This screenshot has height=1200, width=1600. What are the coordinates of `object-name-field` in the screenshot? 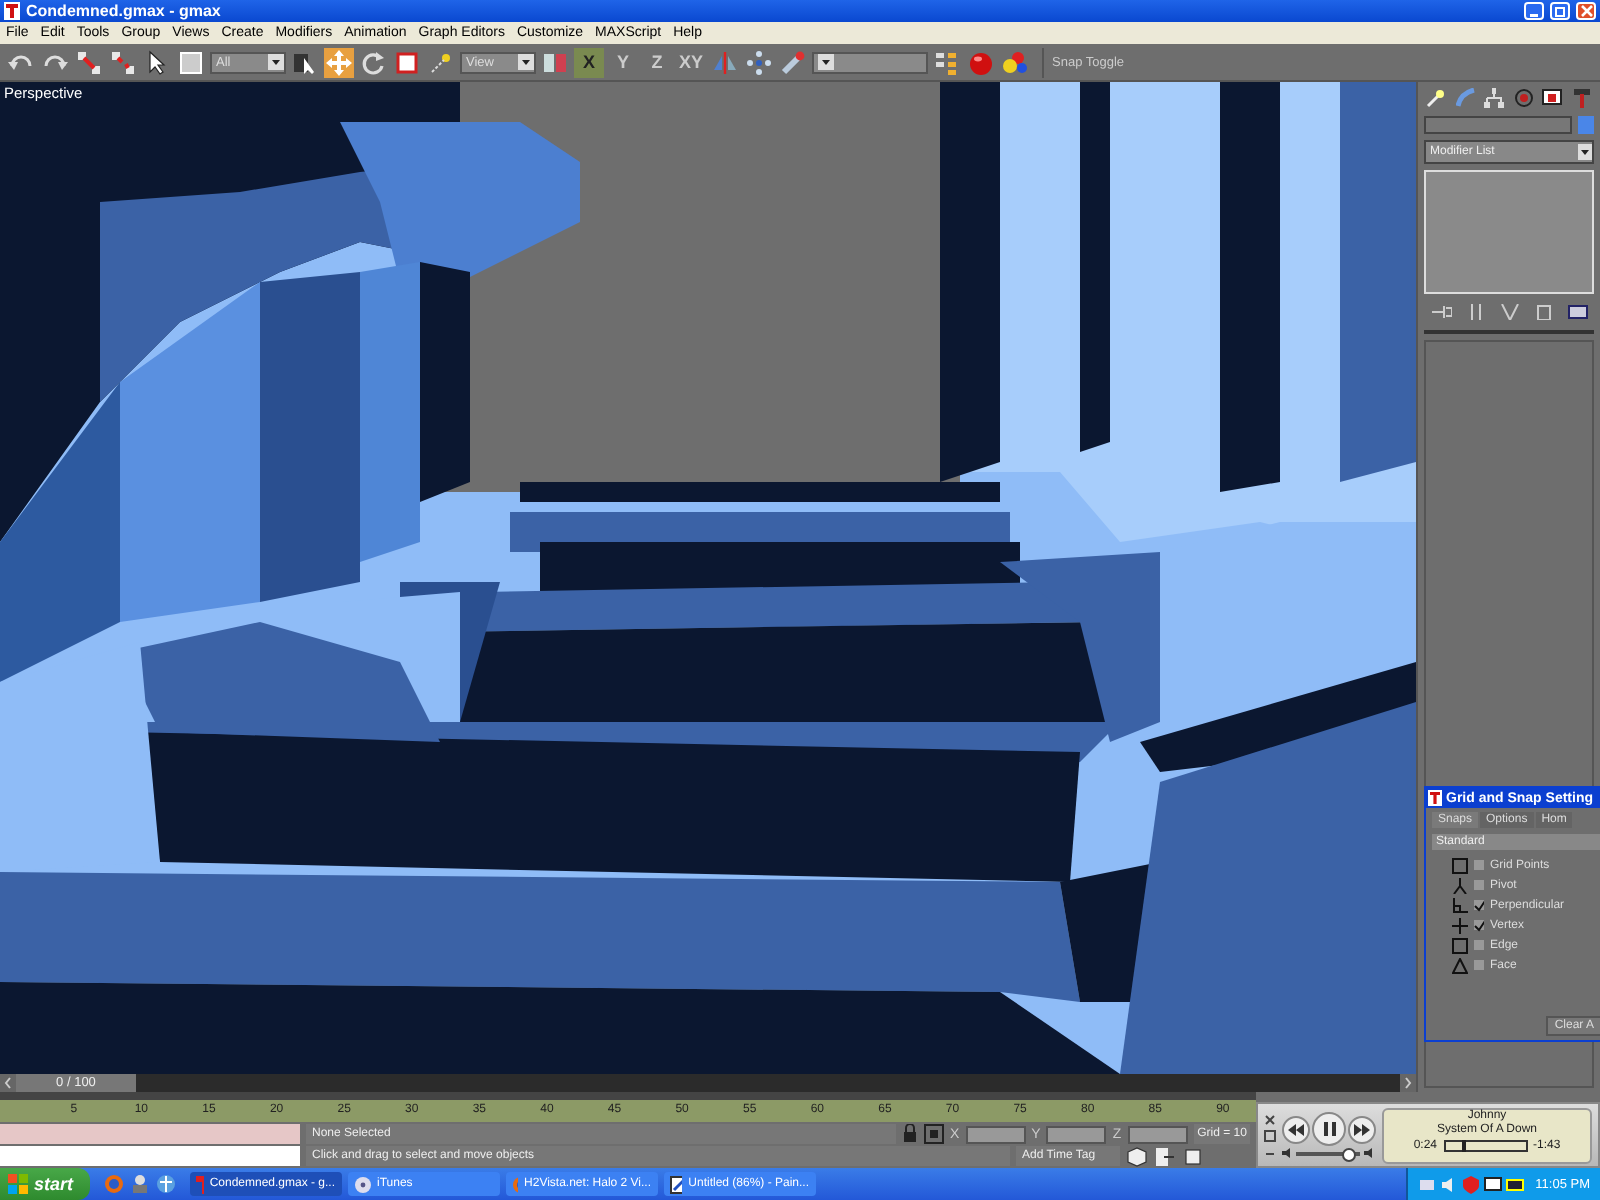 It's located at (1498, 125).